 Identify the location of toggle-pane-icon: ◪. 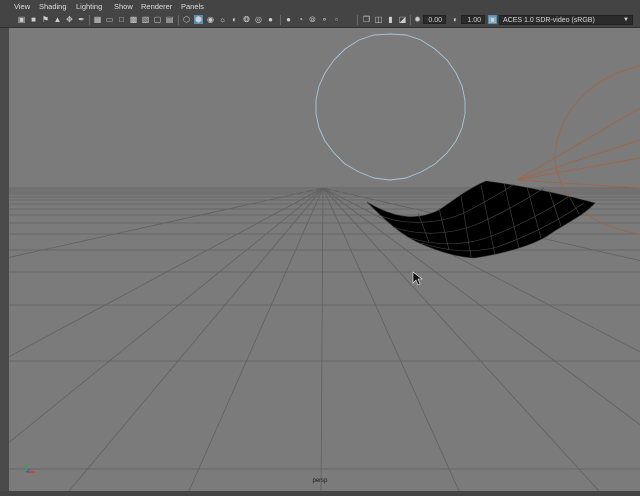
(402, 19).